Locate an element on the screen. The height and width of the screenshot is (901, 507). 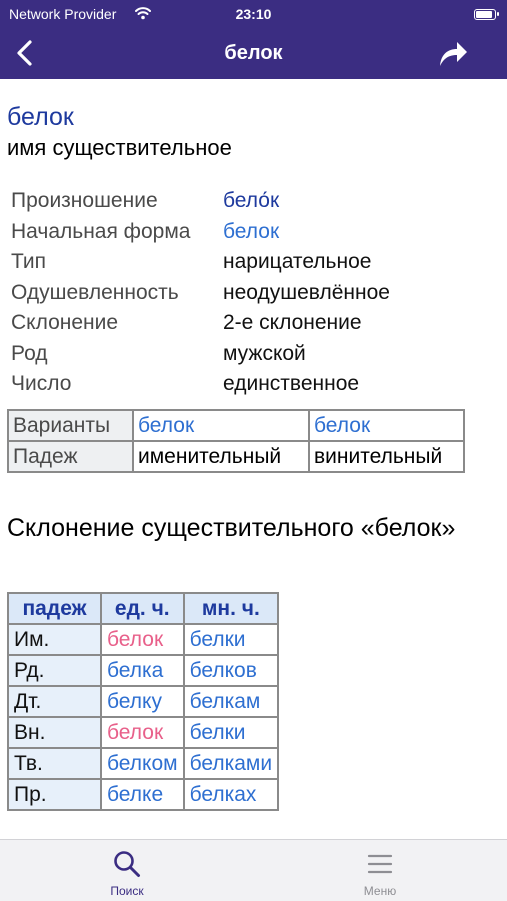
table-row: Тв. белком белками is located at coordinates (143, 763).